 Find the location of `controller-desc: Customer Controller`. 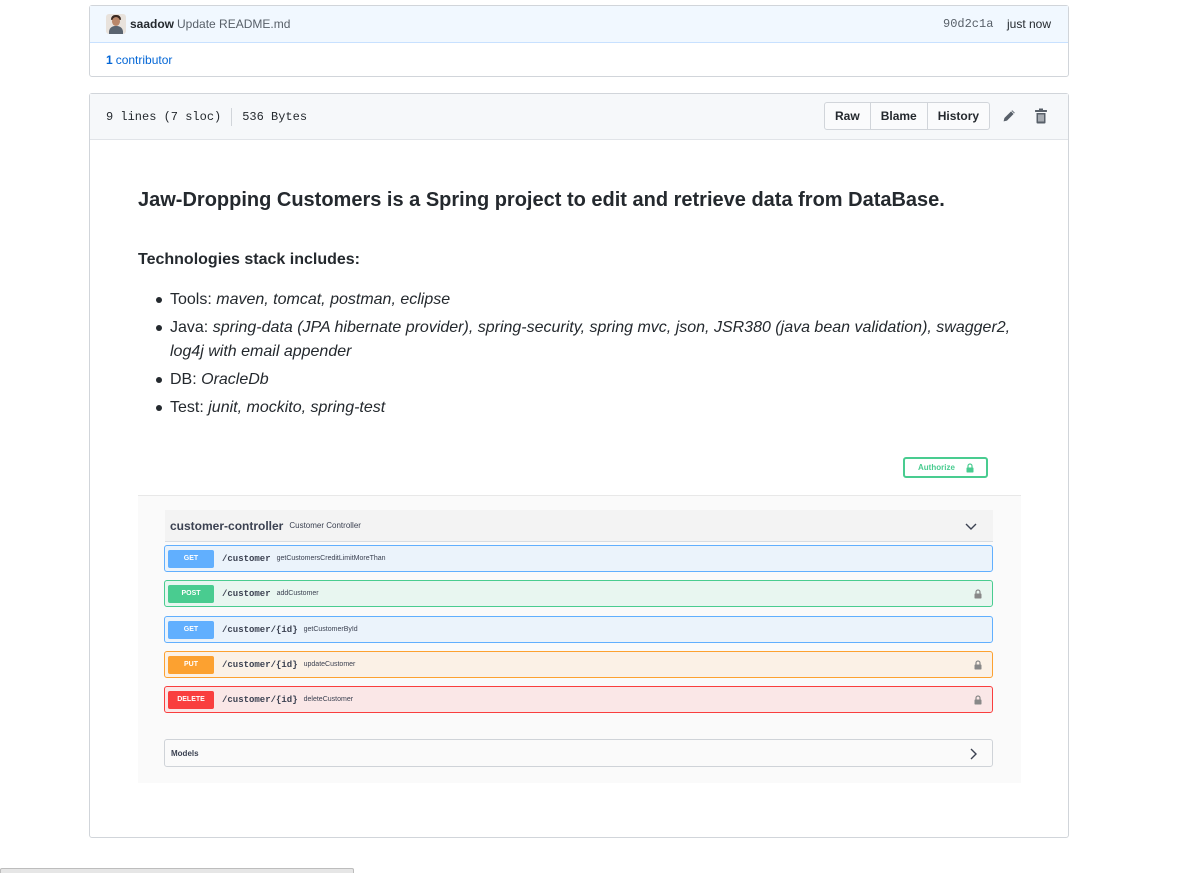

controller-desc: Customer Controller is located at coordinates (325, 525).